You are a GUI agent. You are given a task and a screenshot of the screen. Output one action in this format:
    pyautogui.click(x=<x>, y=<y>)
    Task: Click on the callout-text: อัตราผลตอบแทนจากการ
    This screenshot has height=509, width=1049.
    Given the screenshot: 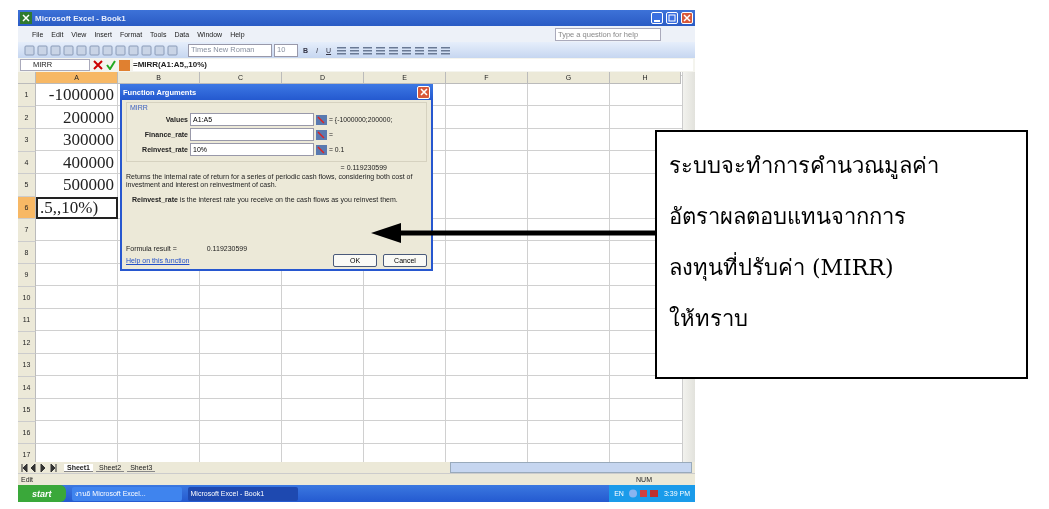 What is the action you would take?
    pyautogui.click(x=788, y=217)
    